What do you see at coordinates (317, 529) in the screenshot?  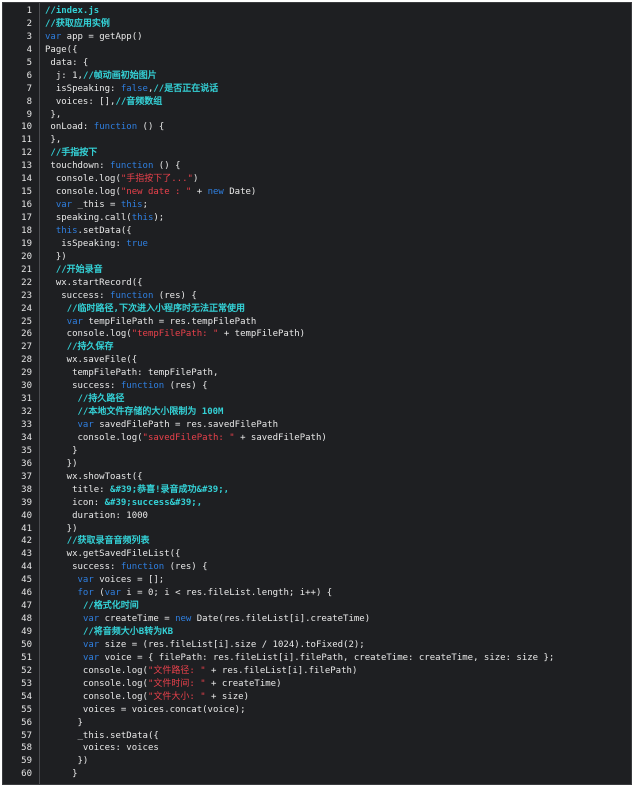 I see `code-line: 41 })` at bounding box center [317, 529].